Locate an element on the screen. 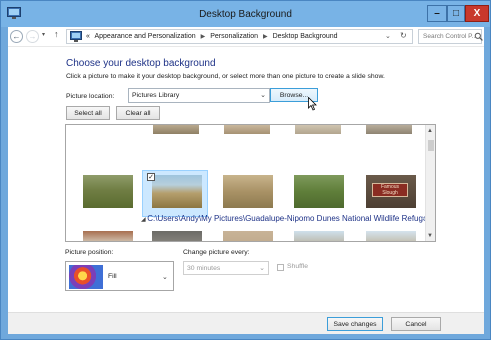  checkbox-checked-icon: ✓ is located at coordinates (151, 177).